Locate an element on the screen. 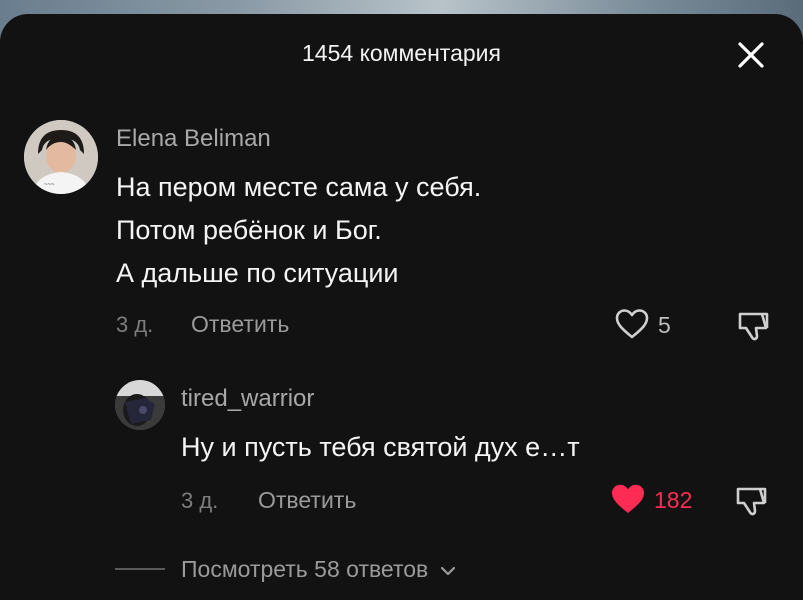 Image resolution: width=803 pixels, height=600 pixels. avatar is located at coordinates (140, 405).